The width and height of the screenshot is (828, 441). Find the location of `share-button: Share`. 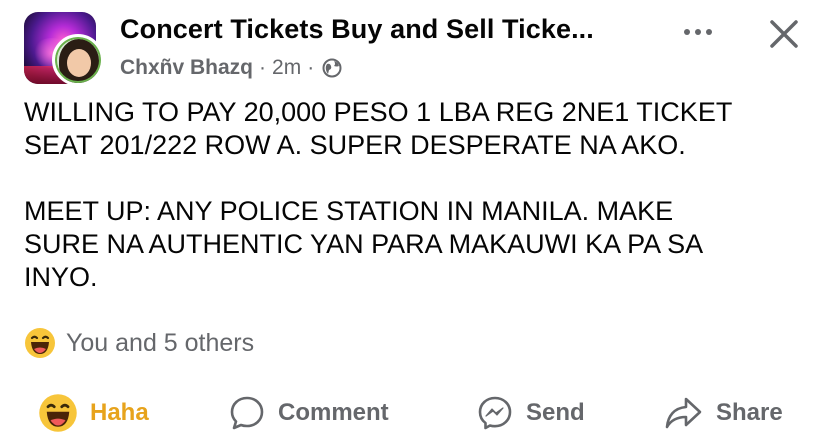

share-button: Share is located at coordinates (723, 413).